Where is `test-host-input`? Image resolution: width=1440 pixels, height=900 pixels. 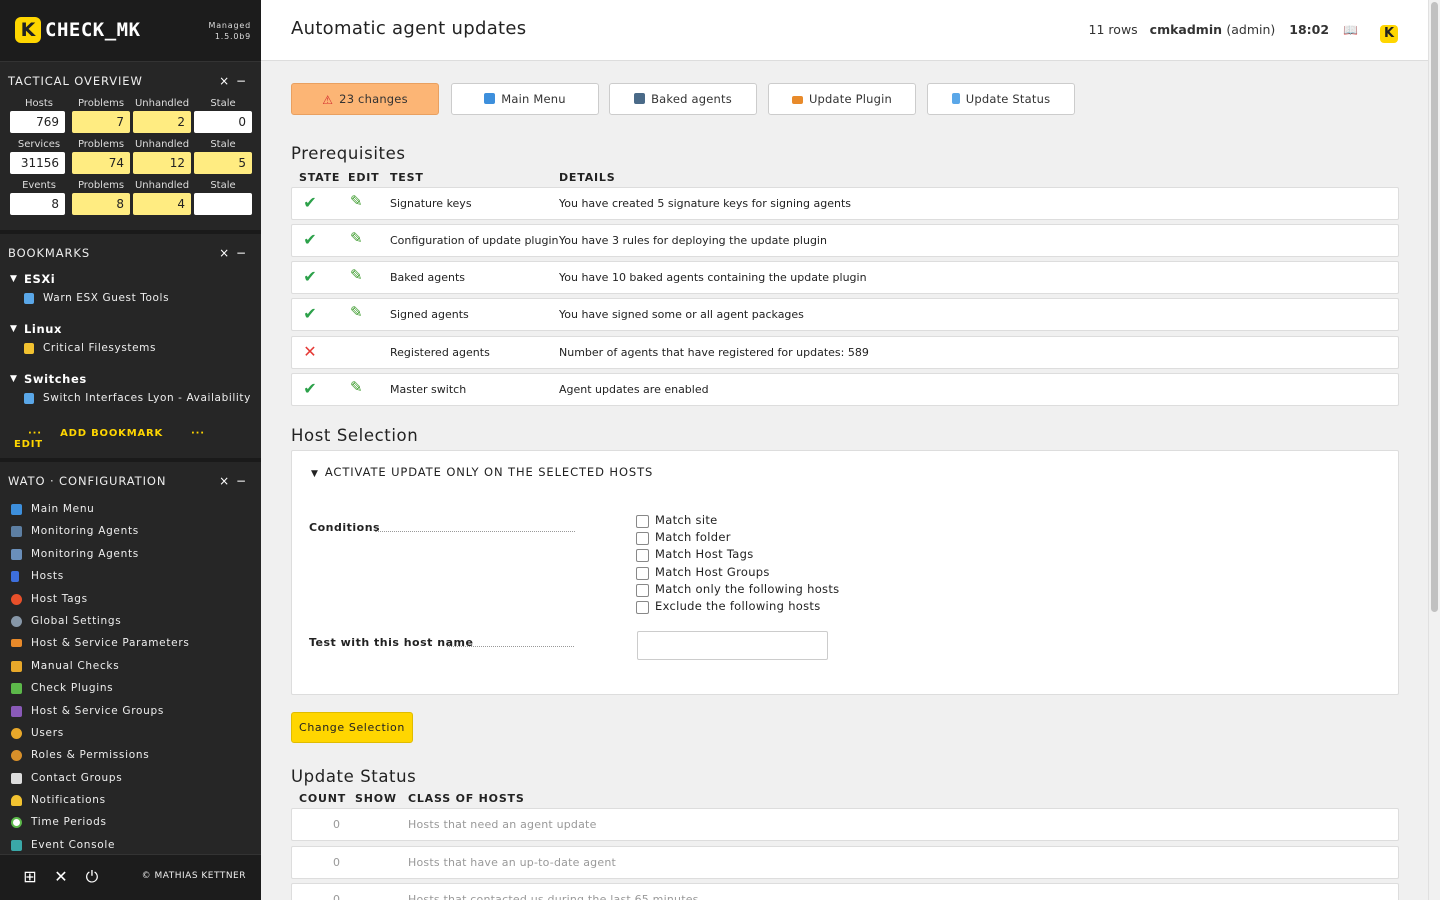
test-host-input is located at coordinates (732, 645).